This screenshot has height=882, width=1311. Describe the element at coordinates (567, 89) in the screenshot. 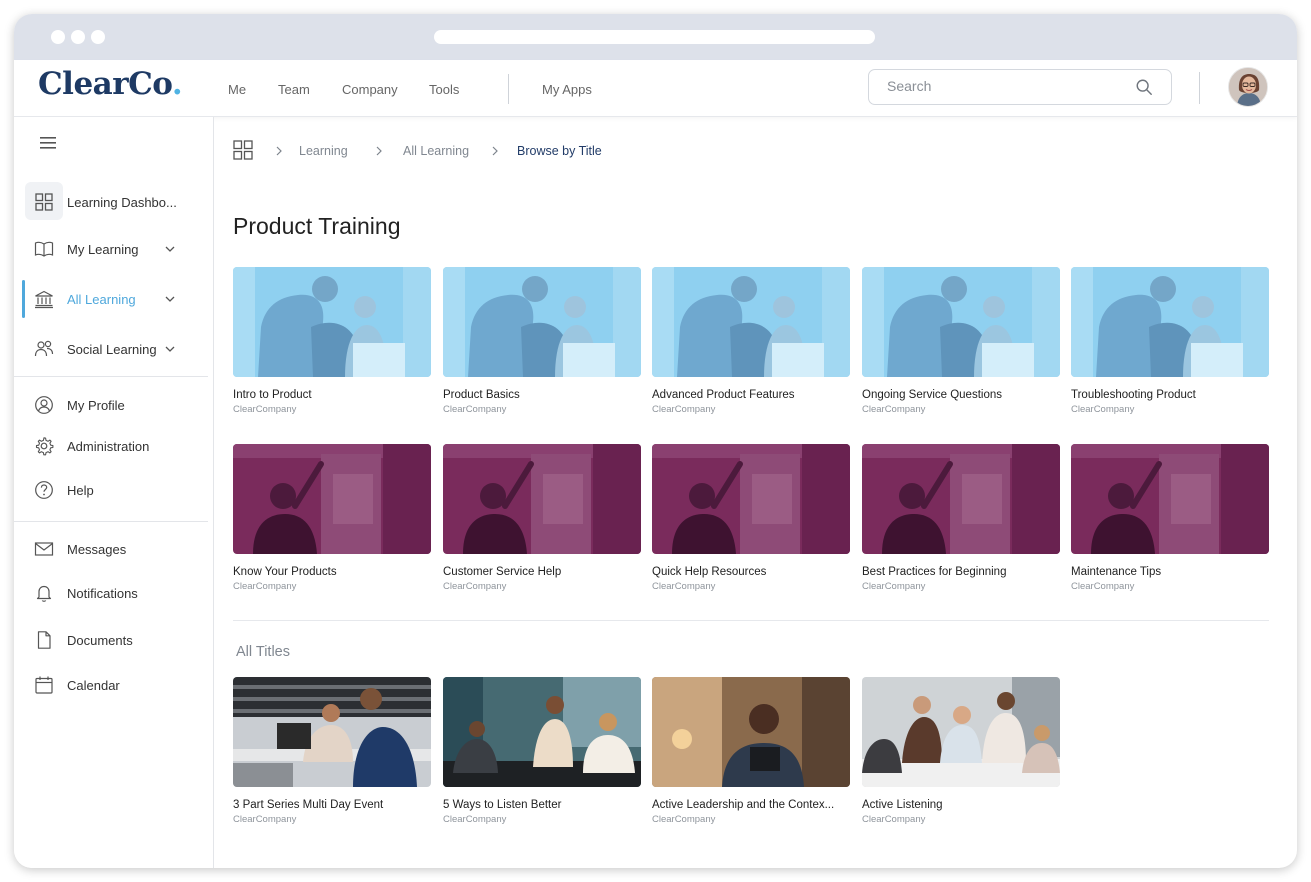

I see `nav-item-my-apps: My Apps` at that location.